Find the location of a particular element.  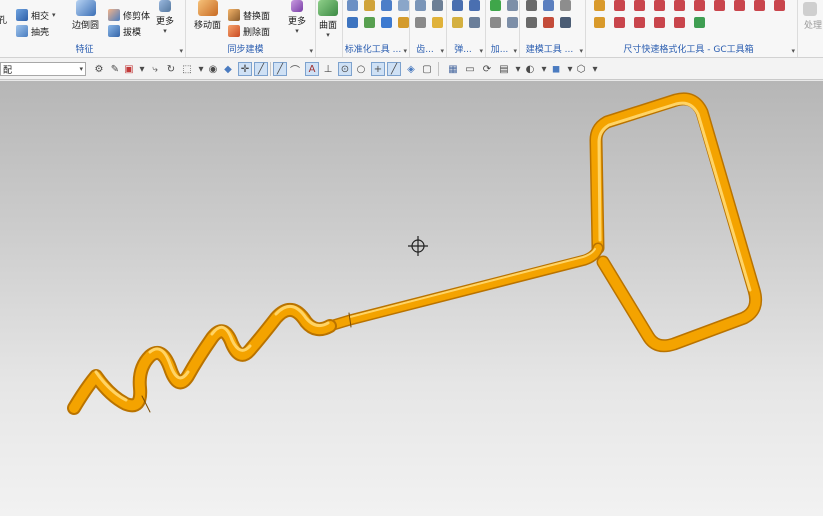

grid-snap-icon: ▢ is located at coordinates (427, 69).